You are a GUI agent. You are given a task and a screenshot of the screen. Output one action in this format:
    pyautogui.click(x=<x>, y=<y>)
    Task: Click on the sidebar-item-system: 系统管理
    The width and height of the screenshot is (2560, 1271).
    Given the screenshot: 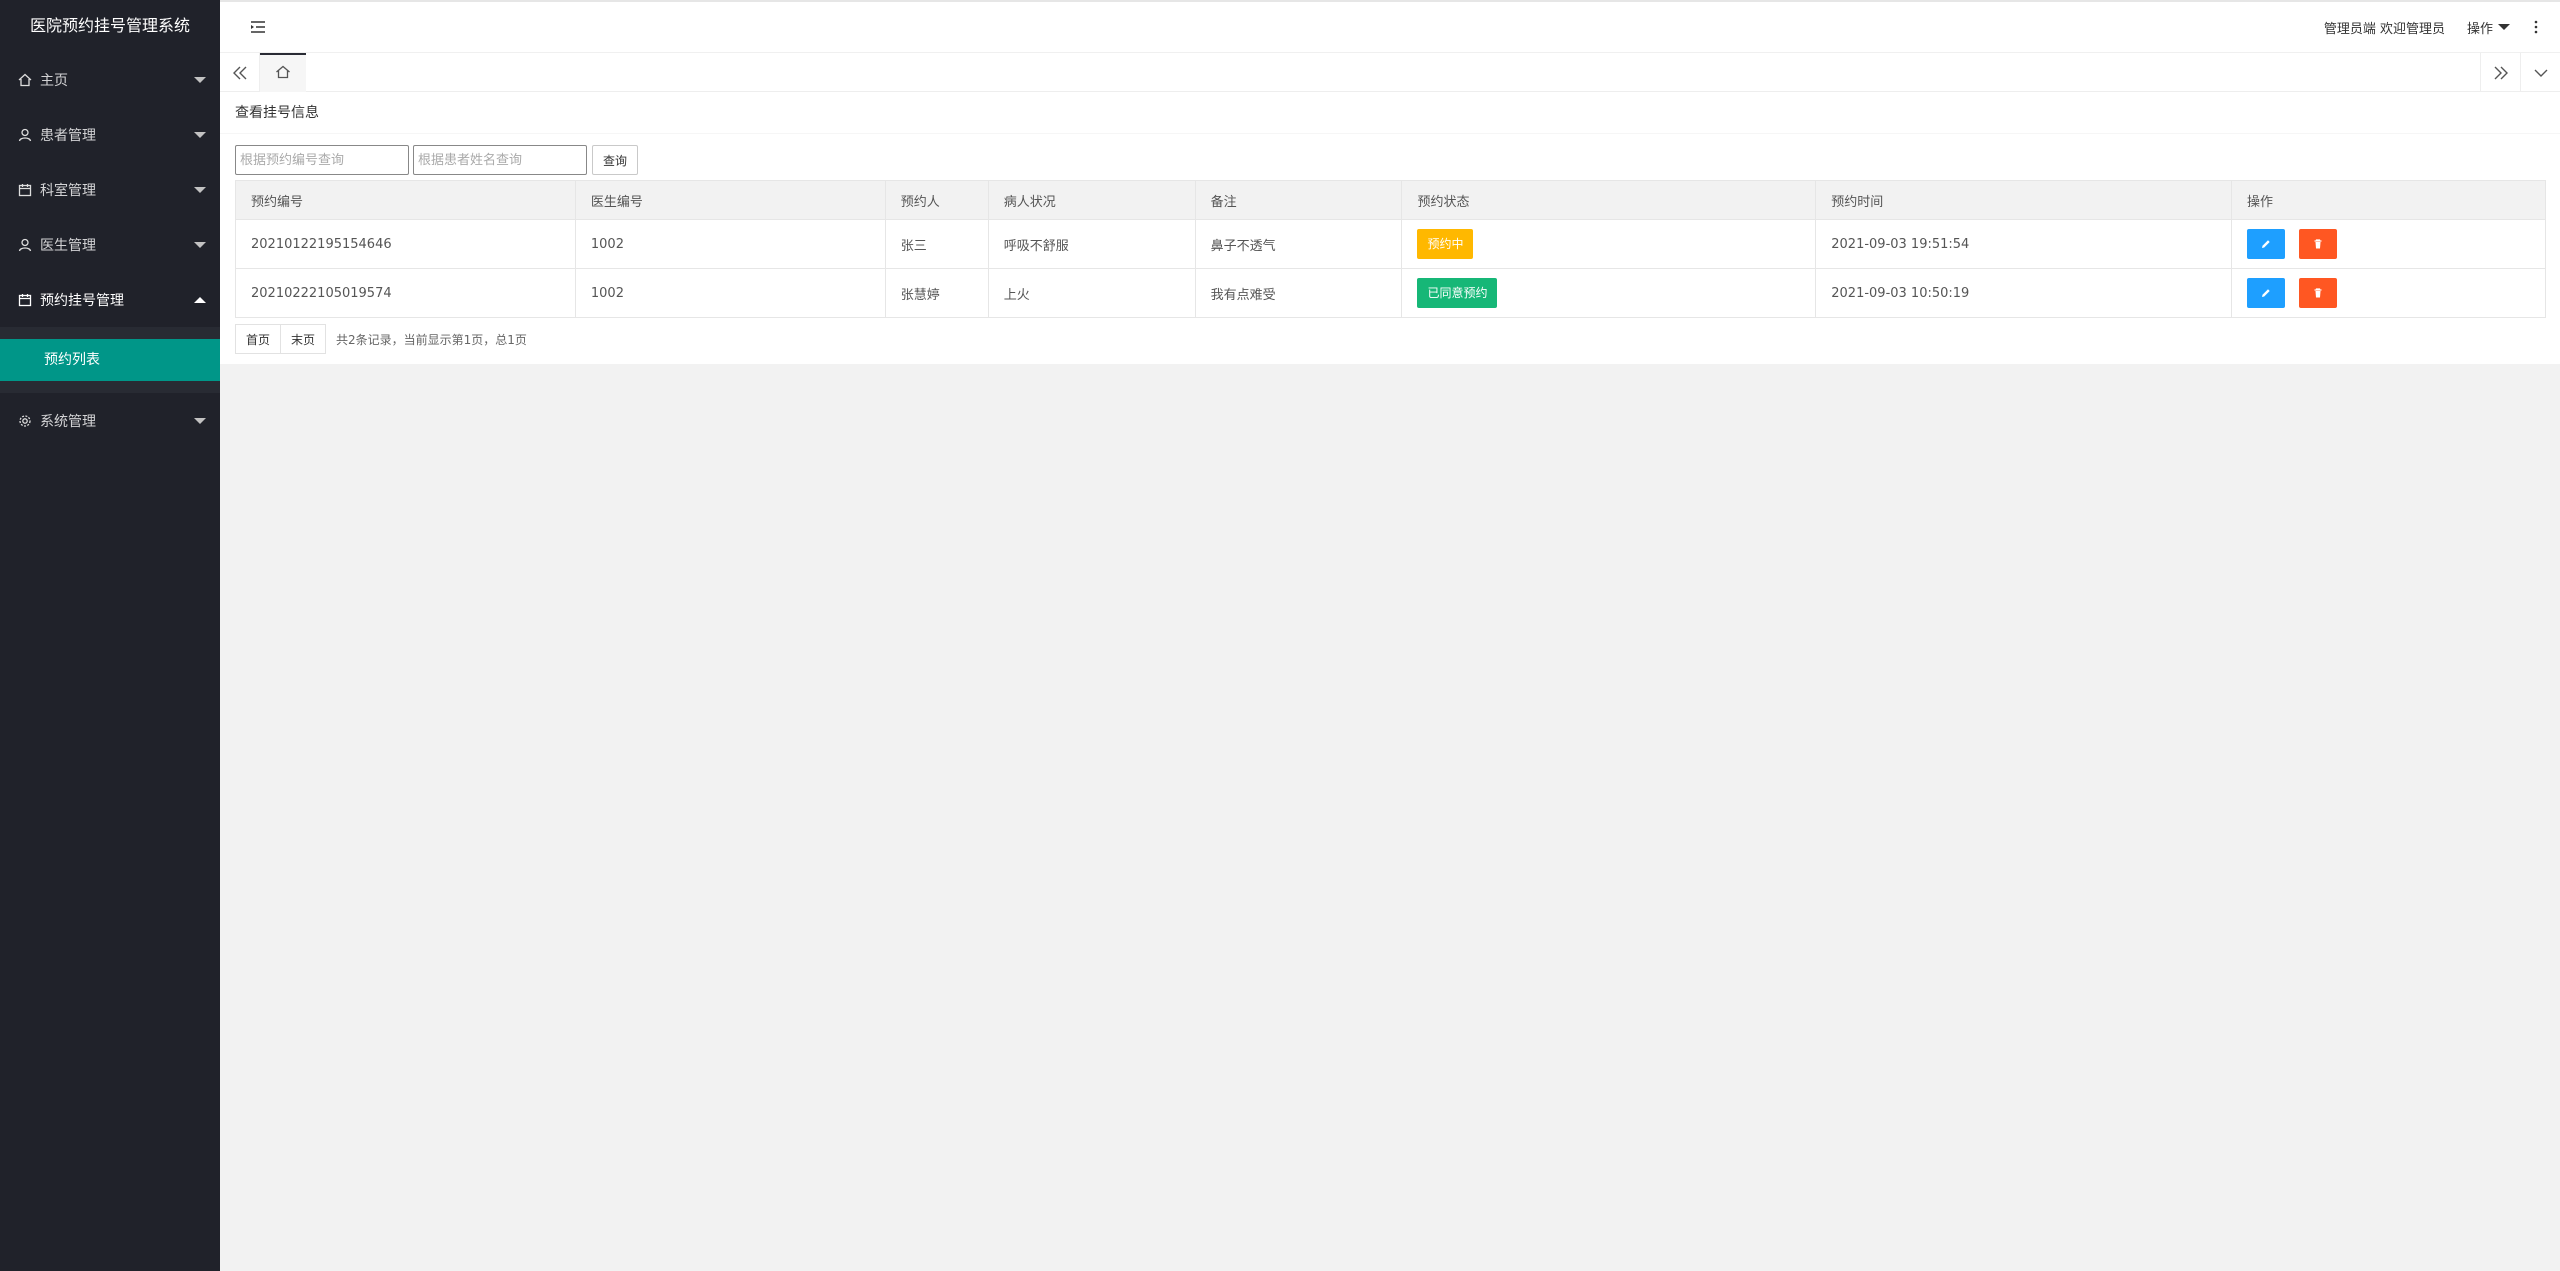 What is the action you would take?
    pyautogui.click(x=110, y=420)
    